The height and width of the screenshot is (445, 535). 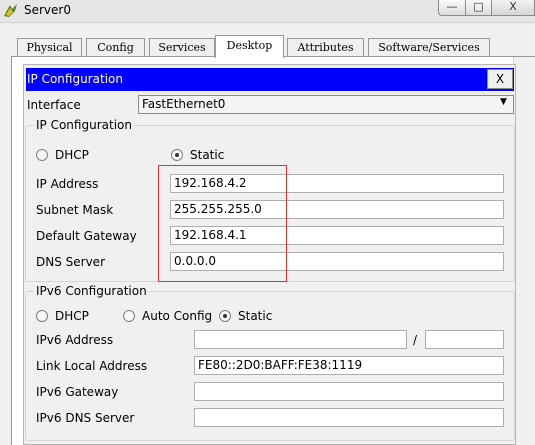 What do you see at coordinates (92, 366) in the screenshot?
I see `link-local-address-label: Link Local Address` at bounding box center [92, 366].